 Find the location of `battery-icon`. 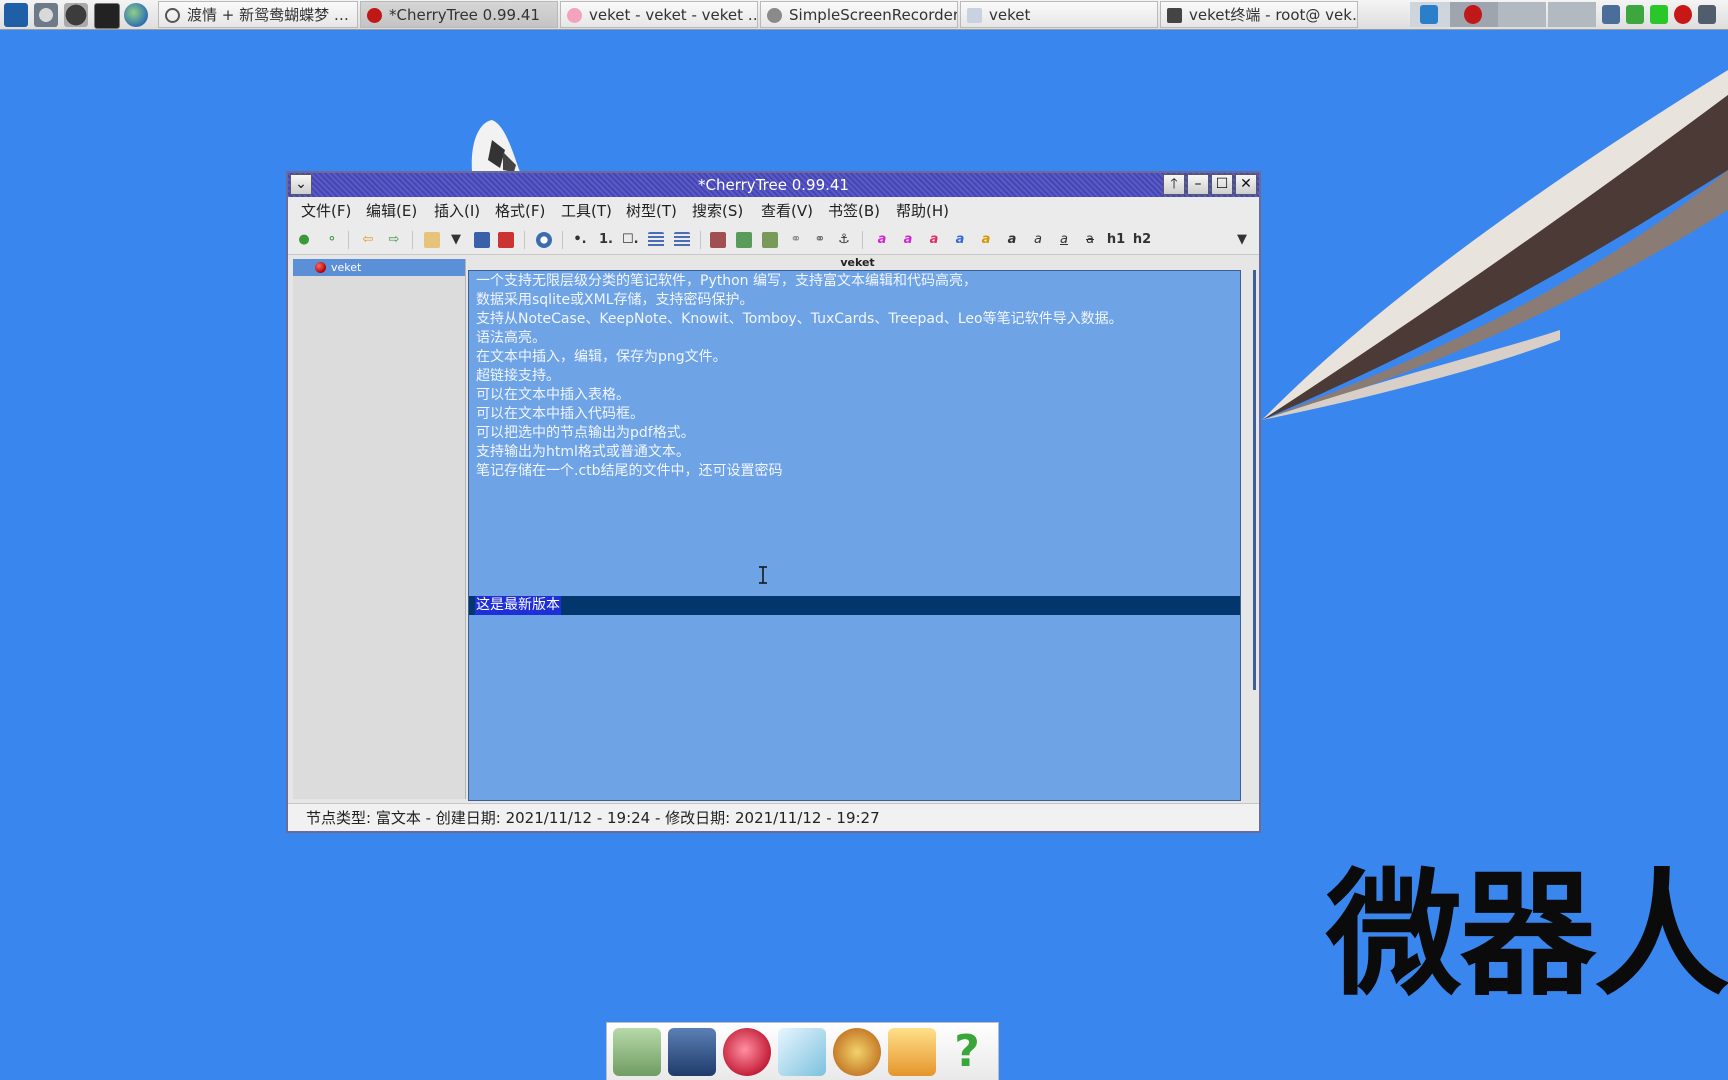

battery-icon is located at coordinates (1659, 14).